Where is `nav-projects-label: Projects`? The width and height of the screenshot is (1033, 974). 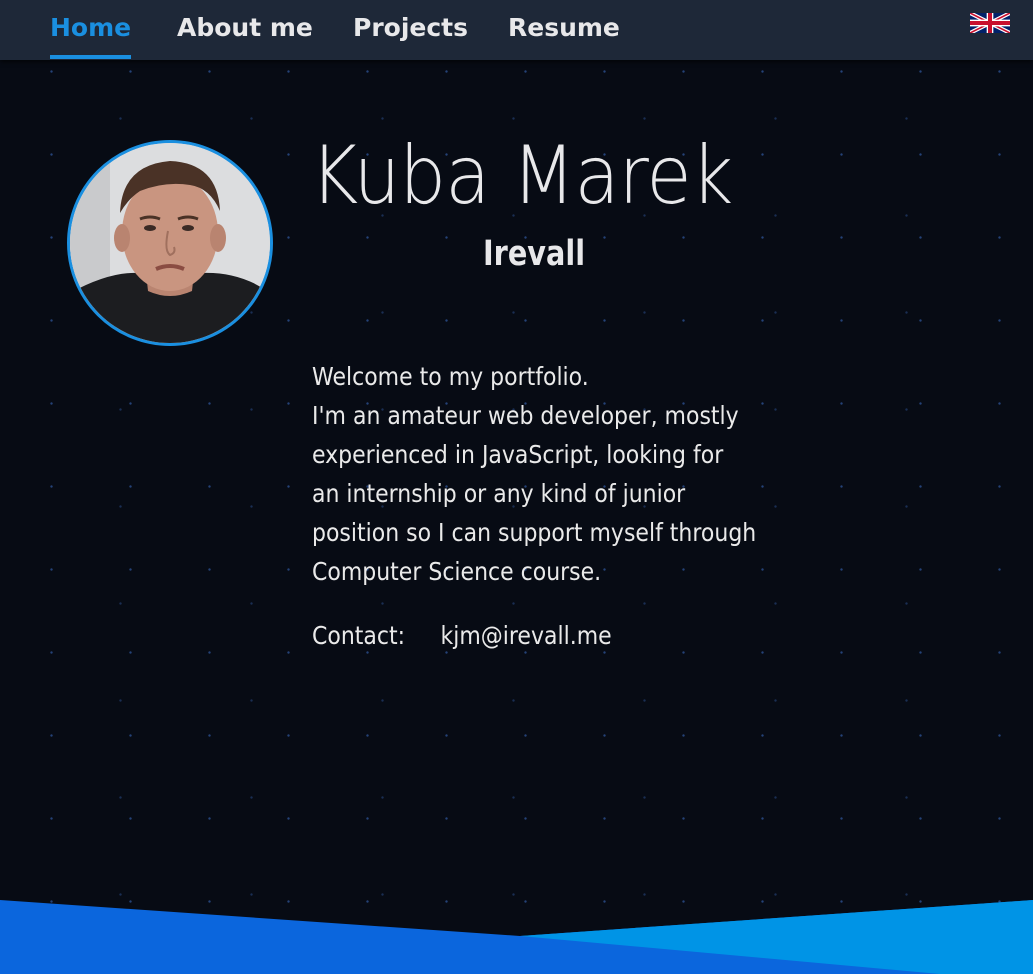
nav-projects-label: Projects is located at coordinates (411, 27).